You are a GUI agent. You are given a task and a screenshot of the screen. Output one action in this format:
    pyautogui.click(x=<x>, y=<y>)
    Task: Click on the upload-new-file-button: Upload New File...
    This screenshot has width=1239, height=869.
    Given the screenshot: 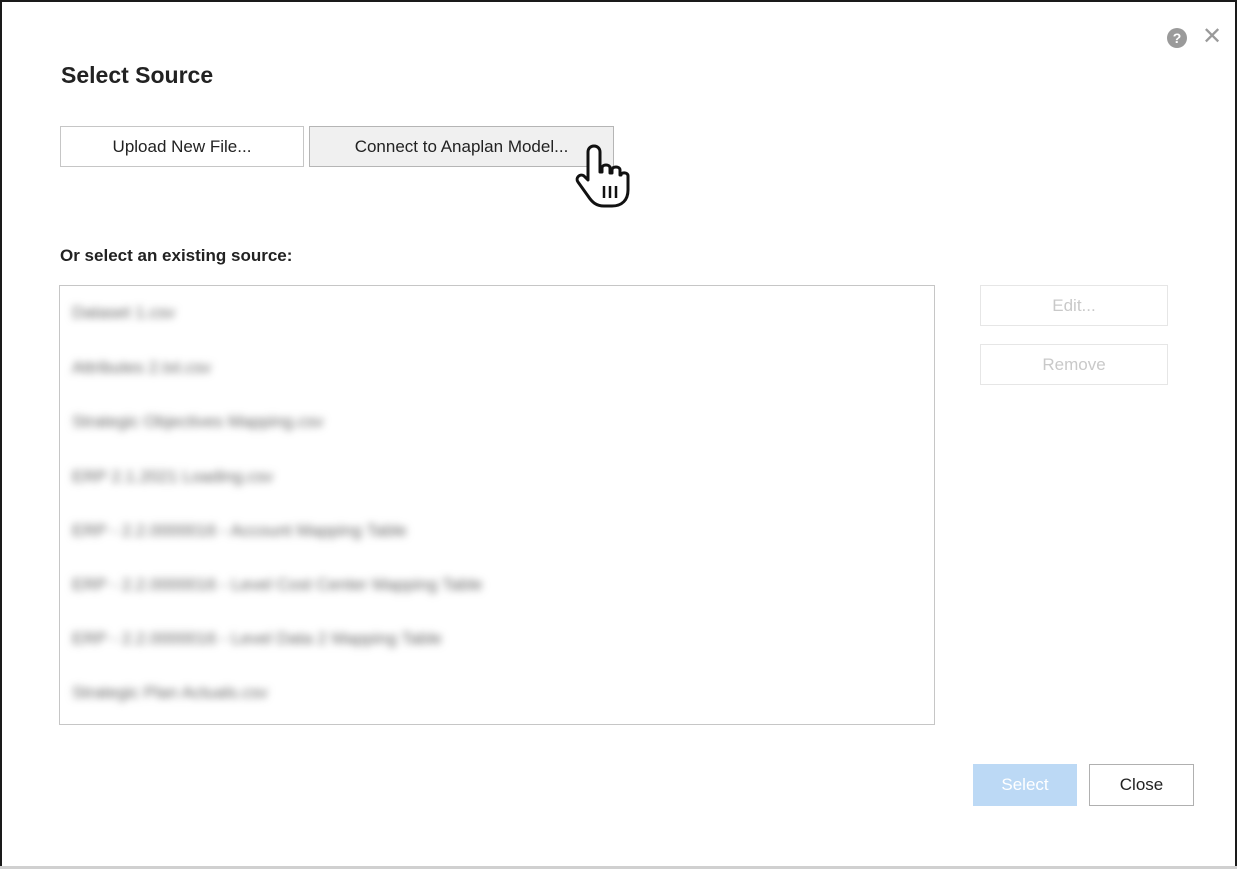 What is the action you would take?
    pyautogui.click(x=182, y=146)
    